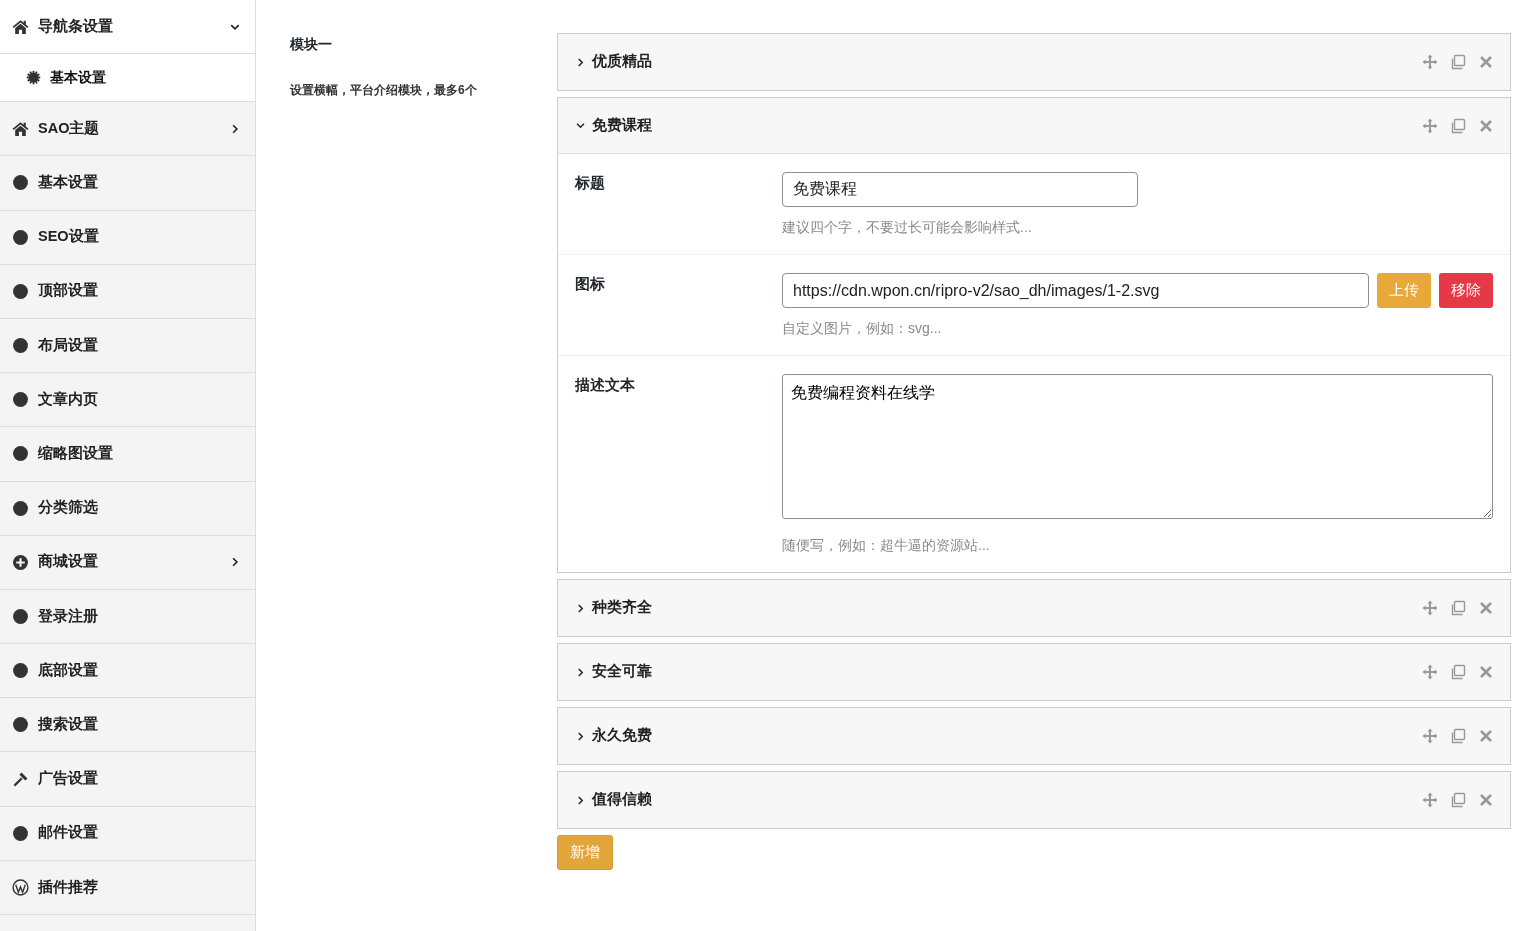  I want to click on panel-header: 安全可靠, so click(1034, 672).